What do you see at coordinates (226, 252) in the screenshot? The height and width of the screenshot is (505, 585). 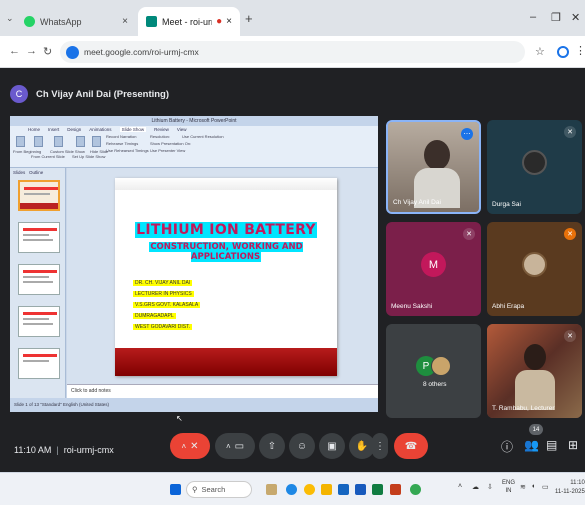 I see `slide-subtitle: CONSTRUCTION, WORKING AND APPLICATIONS` at bounding box center [226, 252].